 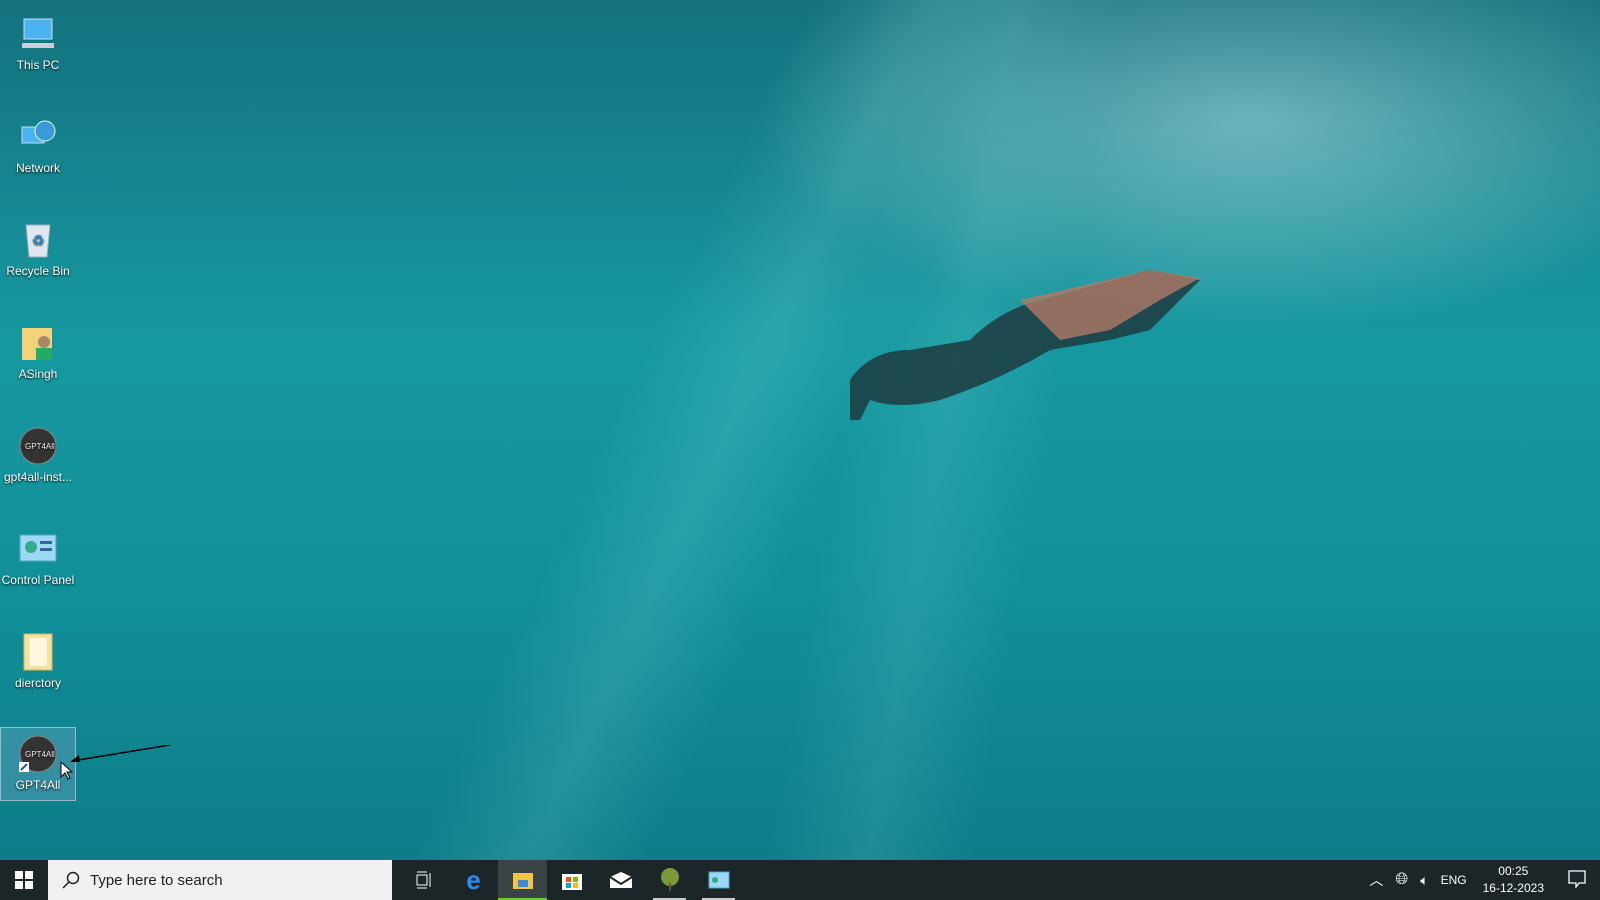 What do you see at coordinates (1513, 880) in the screenshot?
I see `clock: 00:25 16-12-2023` at bounding box center [1513, 880].